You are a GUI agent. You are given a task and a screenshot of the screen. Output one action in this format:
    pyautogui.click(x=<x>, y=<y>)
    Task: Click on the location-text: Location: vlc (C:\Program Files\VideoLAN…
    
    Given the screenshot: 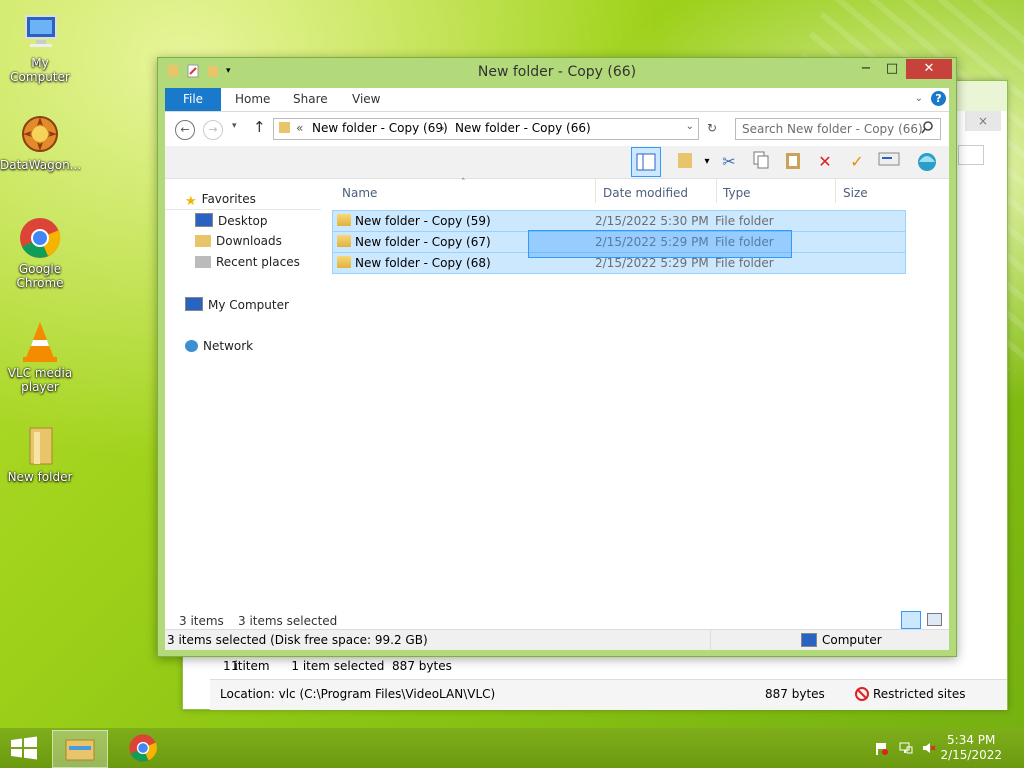 What is the action you would take?
    pyautogui.click(x=358, y=694)
    